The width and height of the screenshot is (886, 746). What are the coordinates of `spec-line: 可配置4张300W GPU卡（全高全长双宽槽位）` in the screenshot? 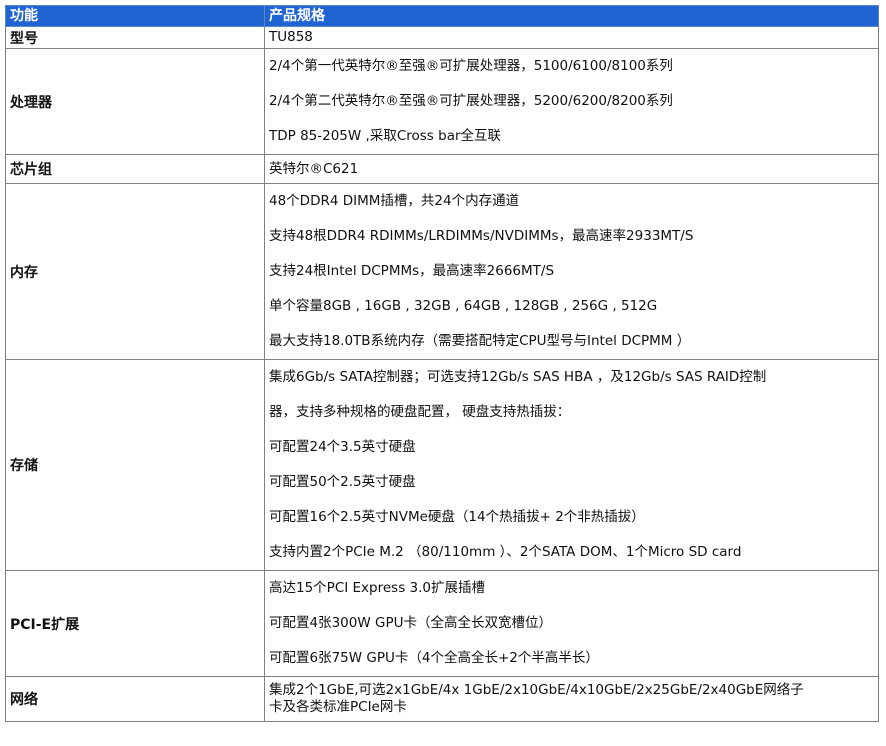 It's located at (410, 623).